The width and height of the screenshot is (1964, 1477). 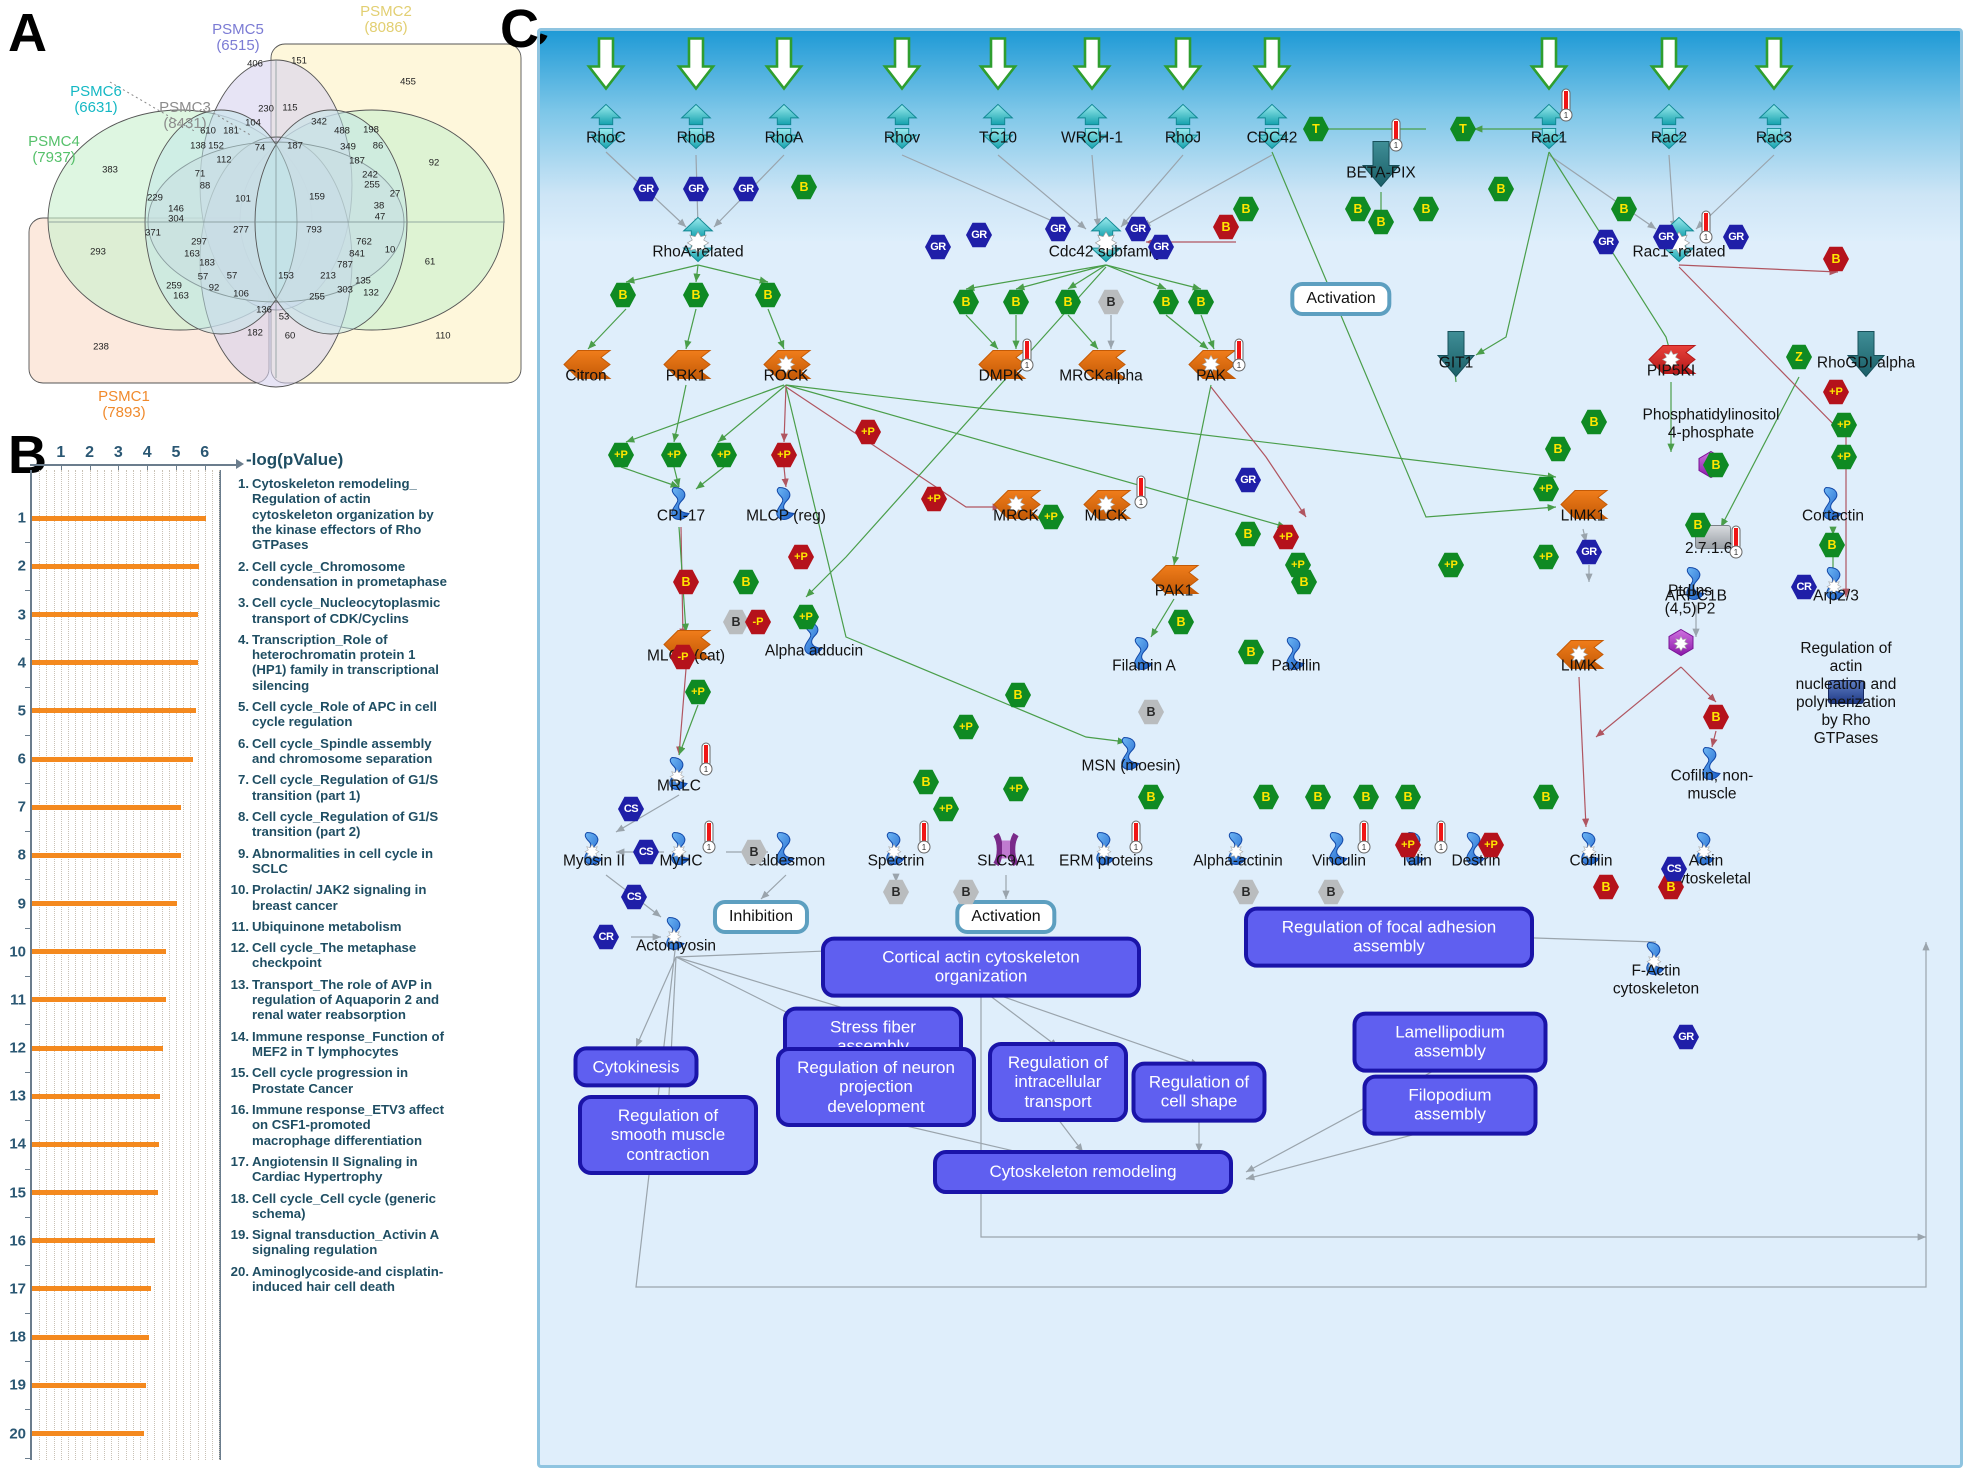 I want to click on node-label: RhoA, so click(x=784, y=138).